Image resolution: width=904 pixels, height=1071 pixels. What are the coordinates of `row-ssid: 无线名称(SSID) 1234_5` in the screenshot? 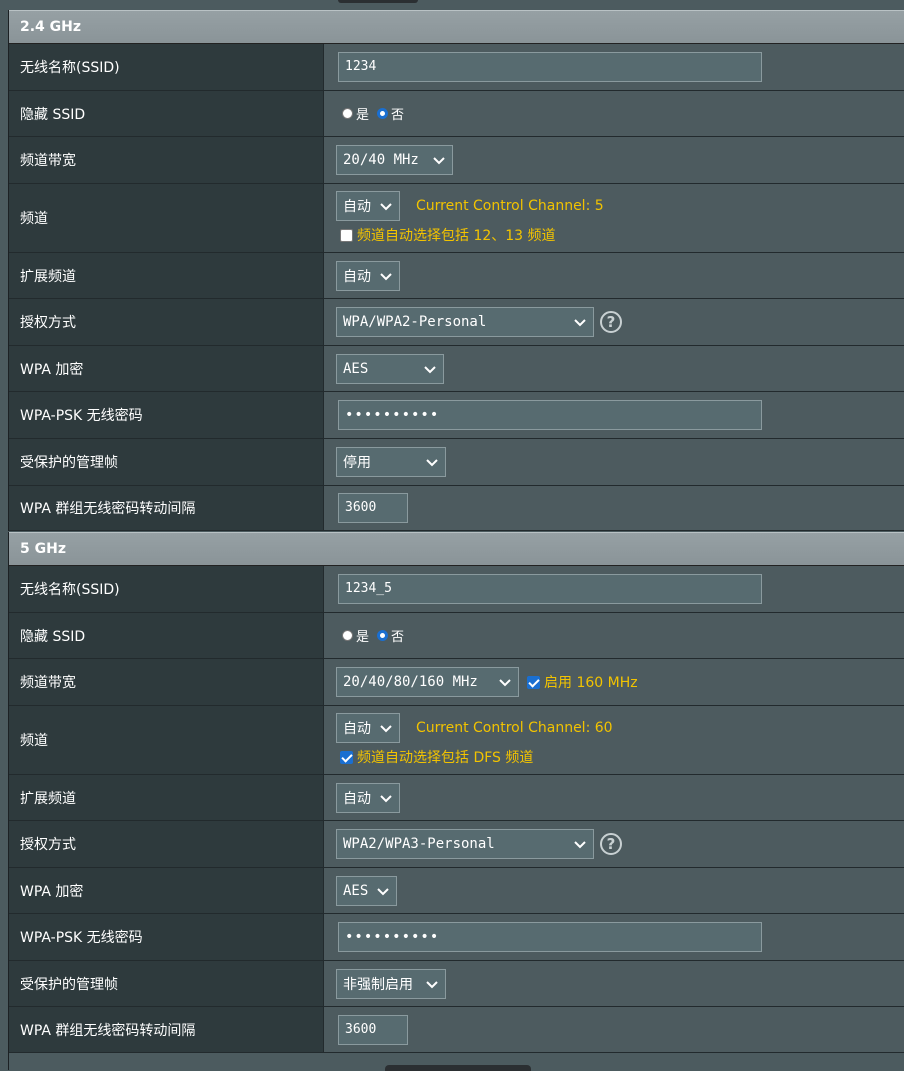 It's located at (456, 589).